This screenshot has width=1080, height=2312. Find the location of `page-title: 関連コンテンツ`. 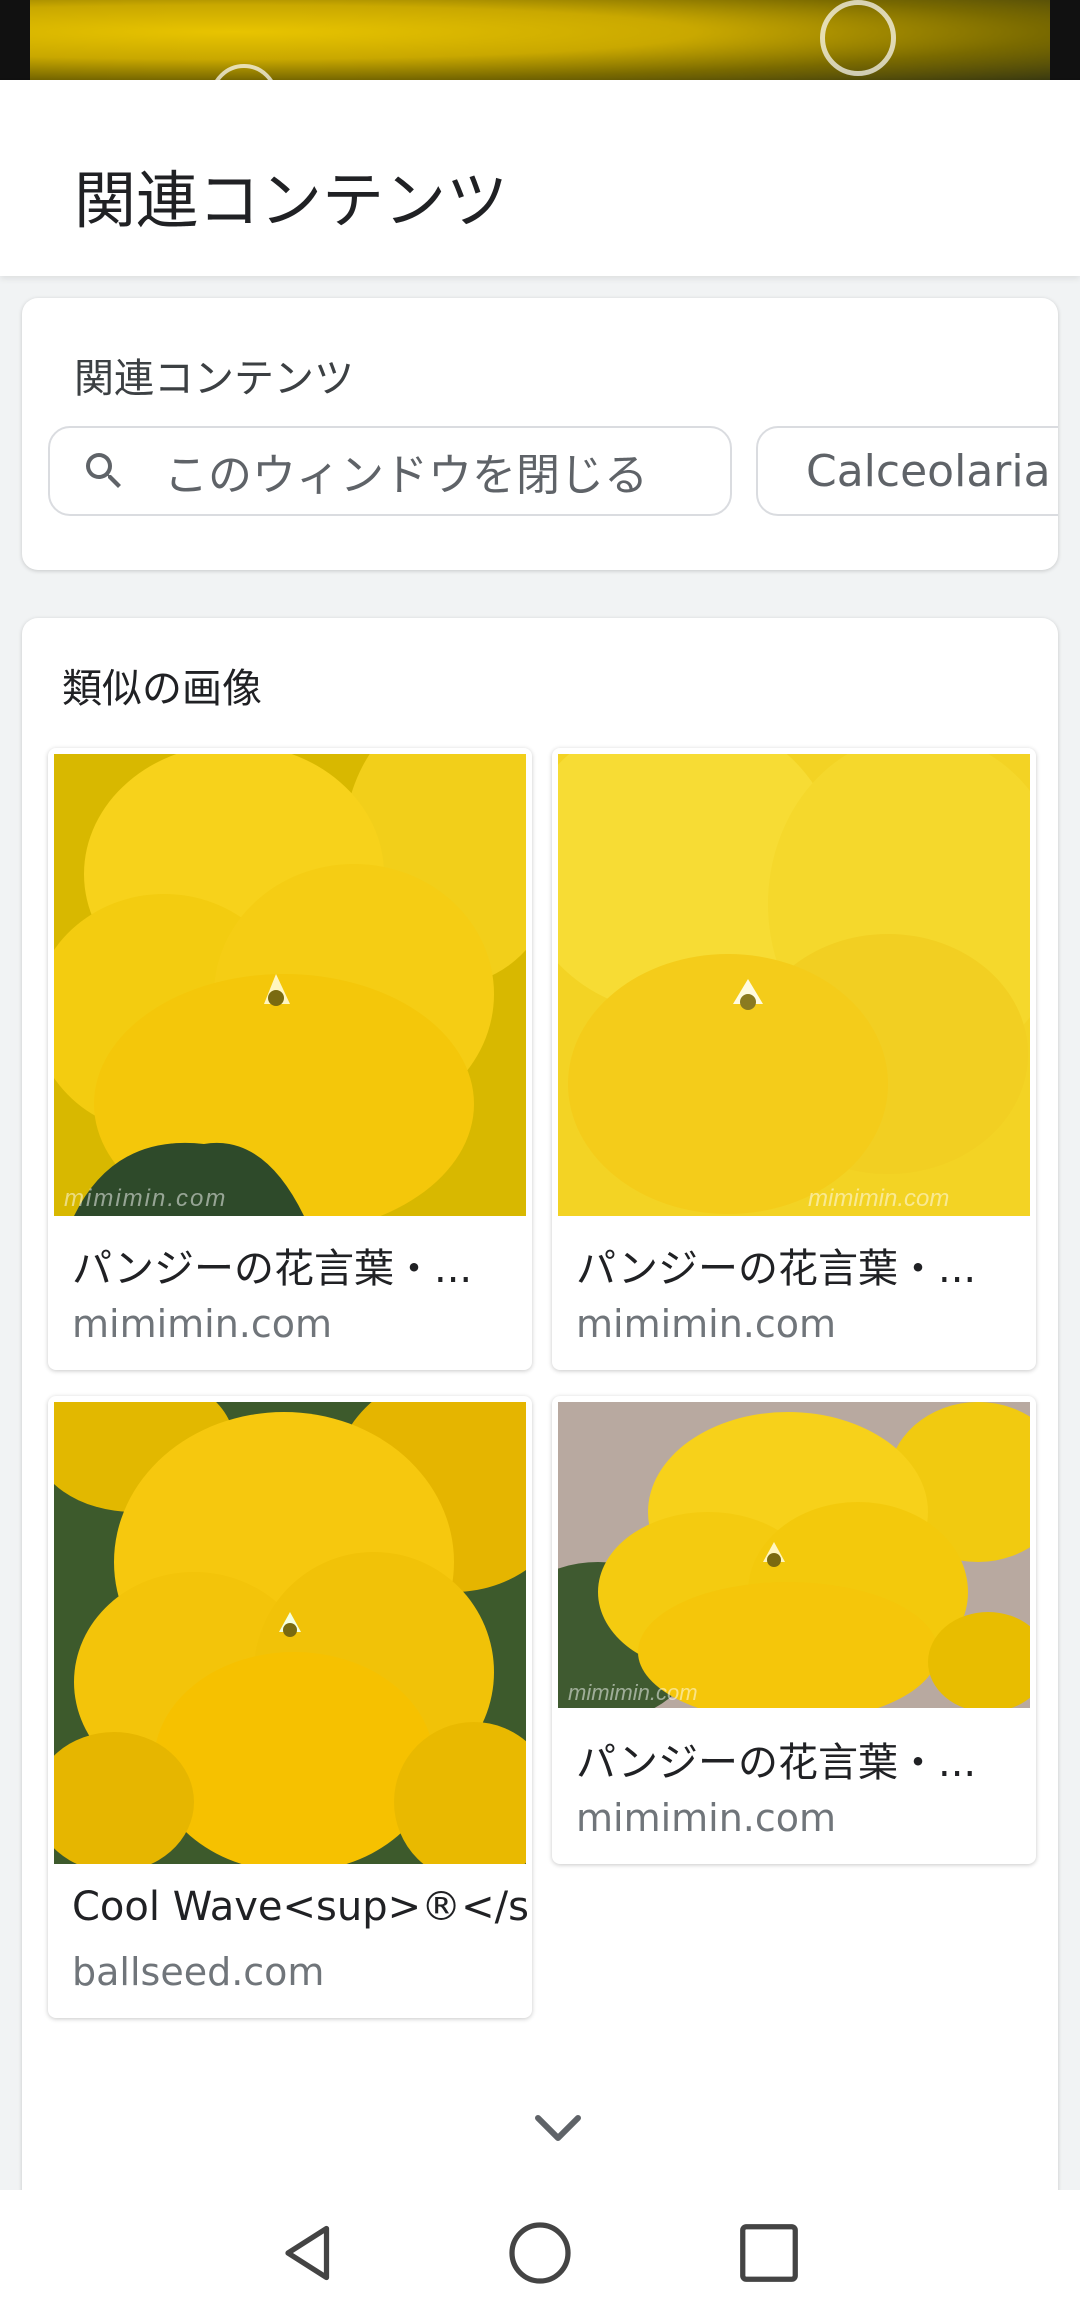

page-title: 関連コンテンツ is located at coordinates (291, 200).